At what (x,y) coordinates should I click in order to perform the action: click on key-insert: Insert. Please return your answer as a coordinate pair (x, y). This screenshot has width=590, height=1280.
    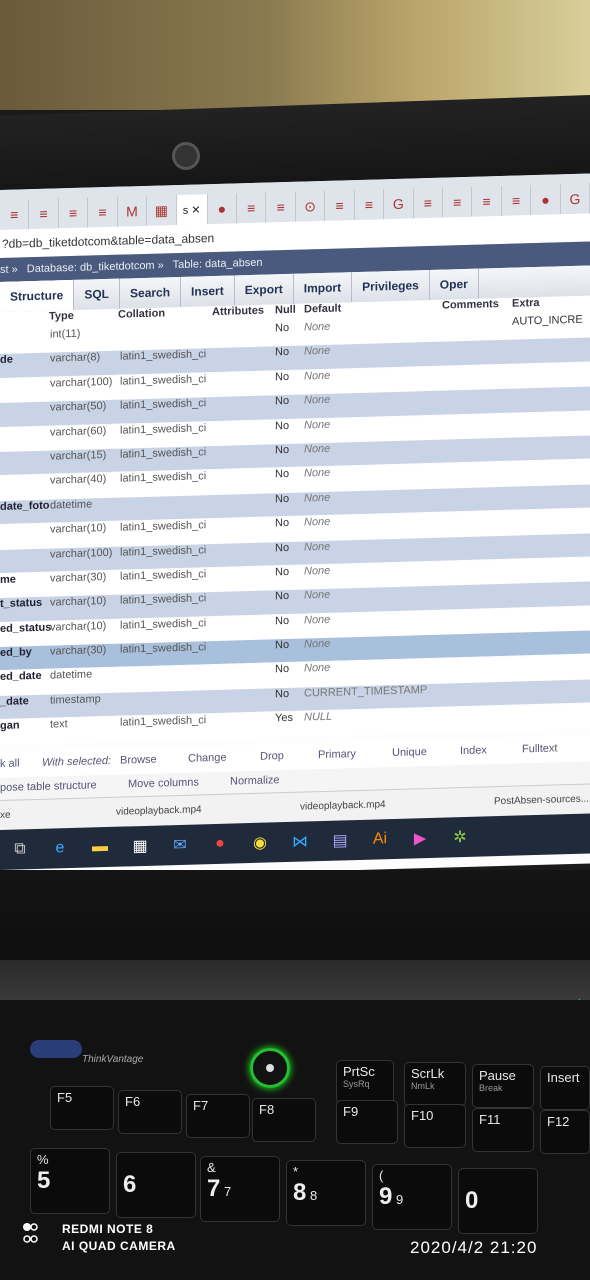
    Looking at the image, I should click on (565, 1088).